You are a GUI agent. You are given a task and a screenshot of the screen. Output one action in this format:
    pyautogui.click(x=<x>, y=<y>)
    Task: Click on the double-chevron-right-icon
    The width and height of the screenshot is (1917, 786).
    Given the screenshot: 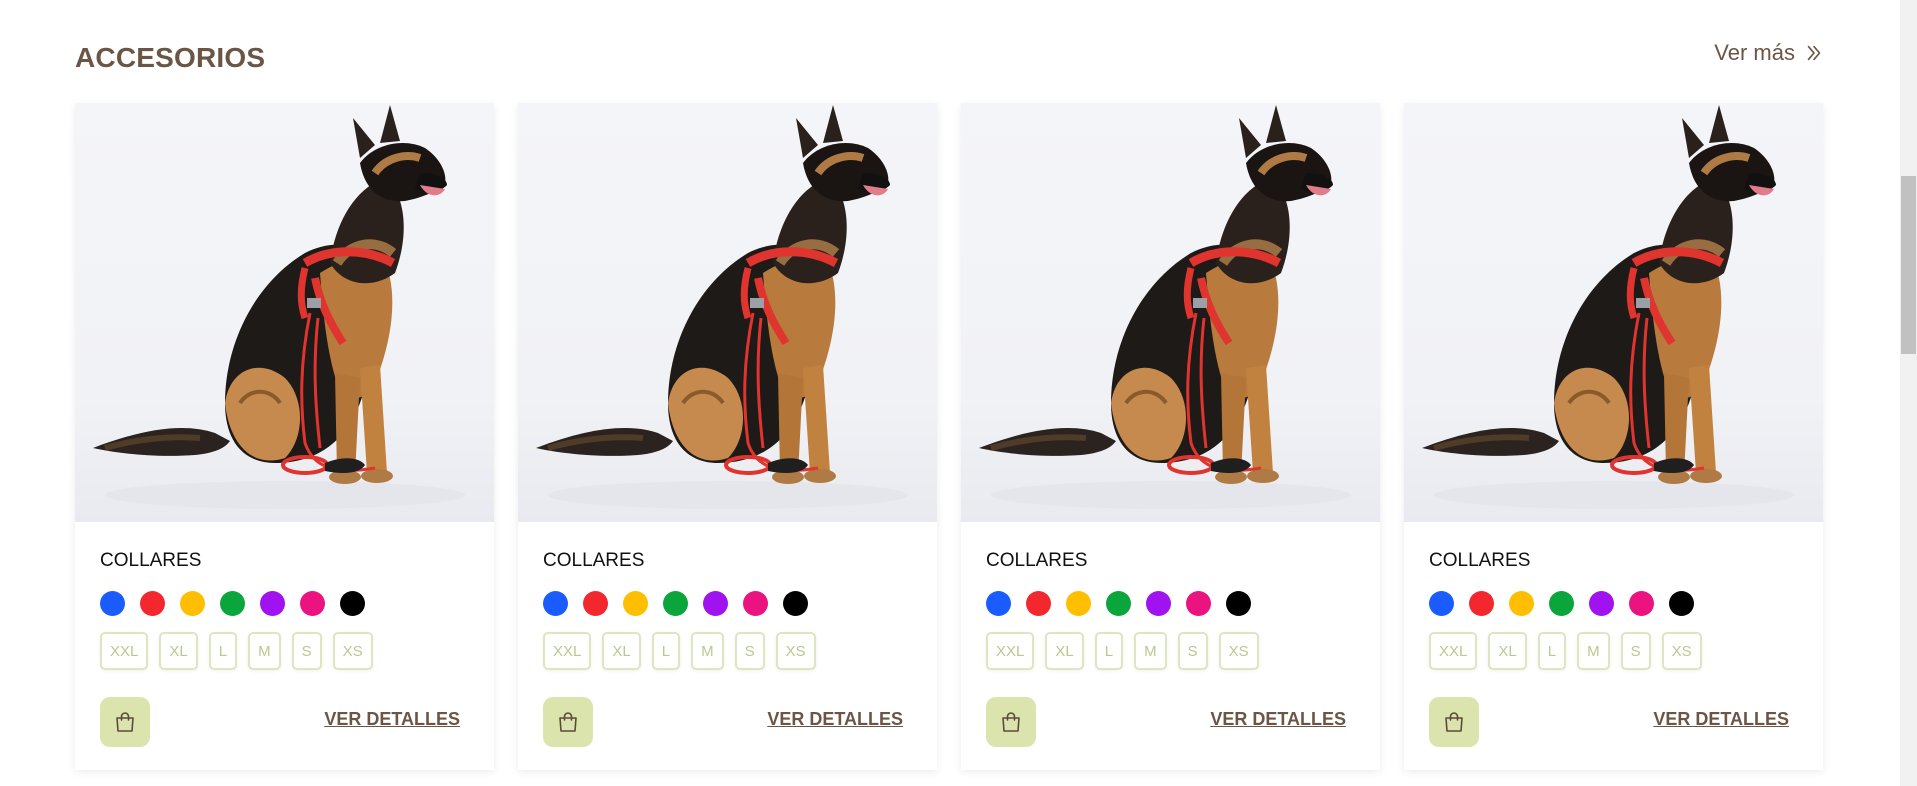 What is the action you would take?
    pyautogui.click(x=1814, y=53)
    